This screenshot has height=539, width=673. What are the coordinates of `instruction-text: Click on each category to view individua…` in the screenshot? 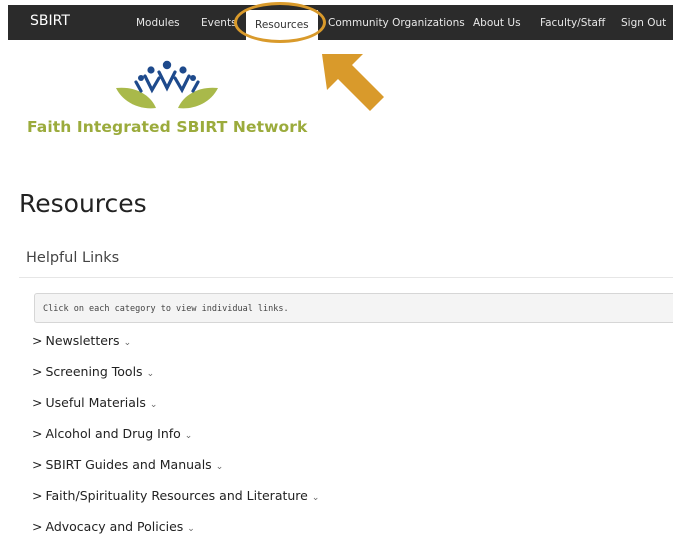 It's located at (166, 309).